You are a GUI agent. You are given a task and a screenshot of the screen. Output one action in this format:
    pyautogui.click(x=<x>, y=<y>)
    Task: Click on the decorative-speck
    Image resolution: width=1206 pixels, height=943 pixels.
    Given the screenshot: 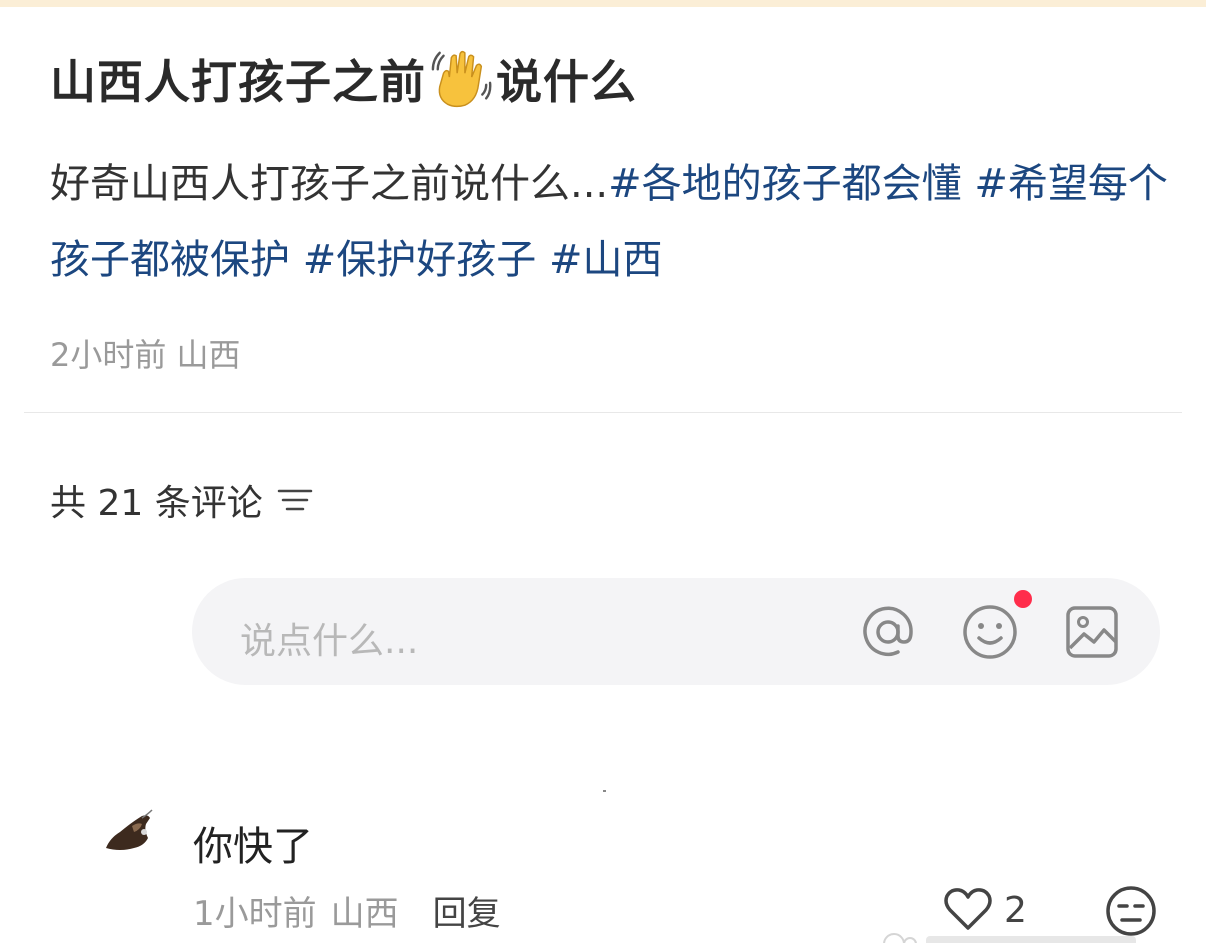 What is the action you would take?
    pyautogui.click(x=604, y=791)
    